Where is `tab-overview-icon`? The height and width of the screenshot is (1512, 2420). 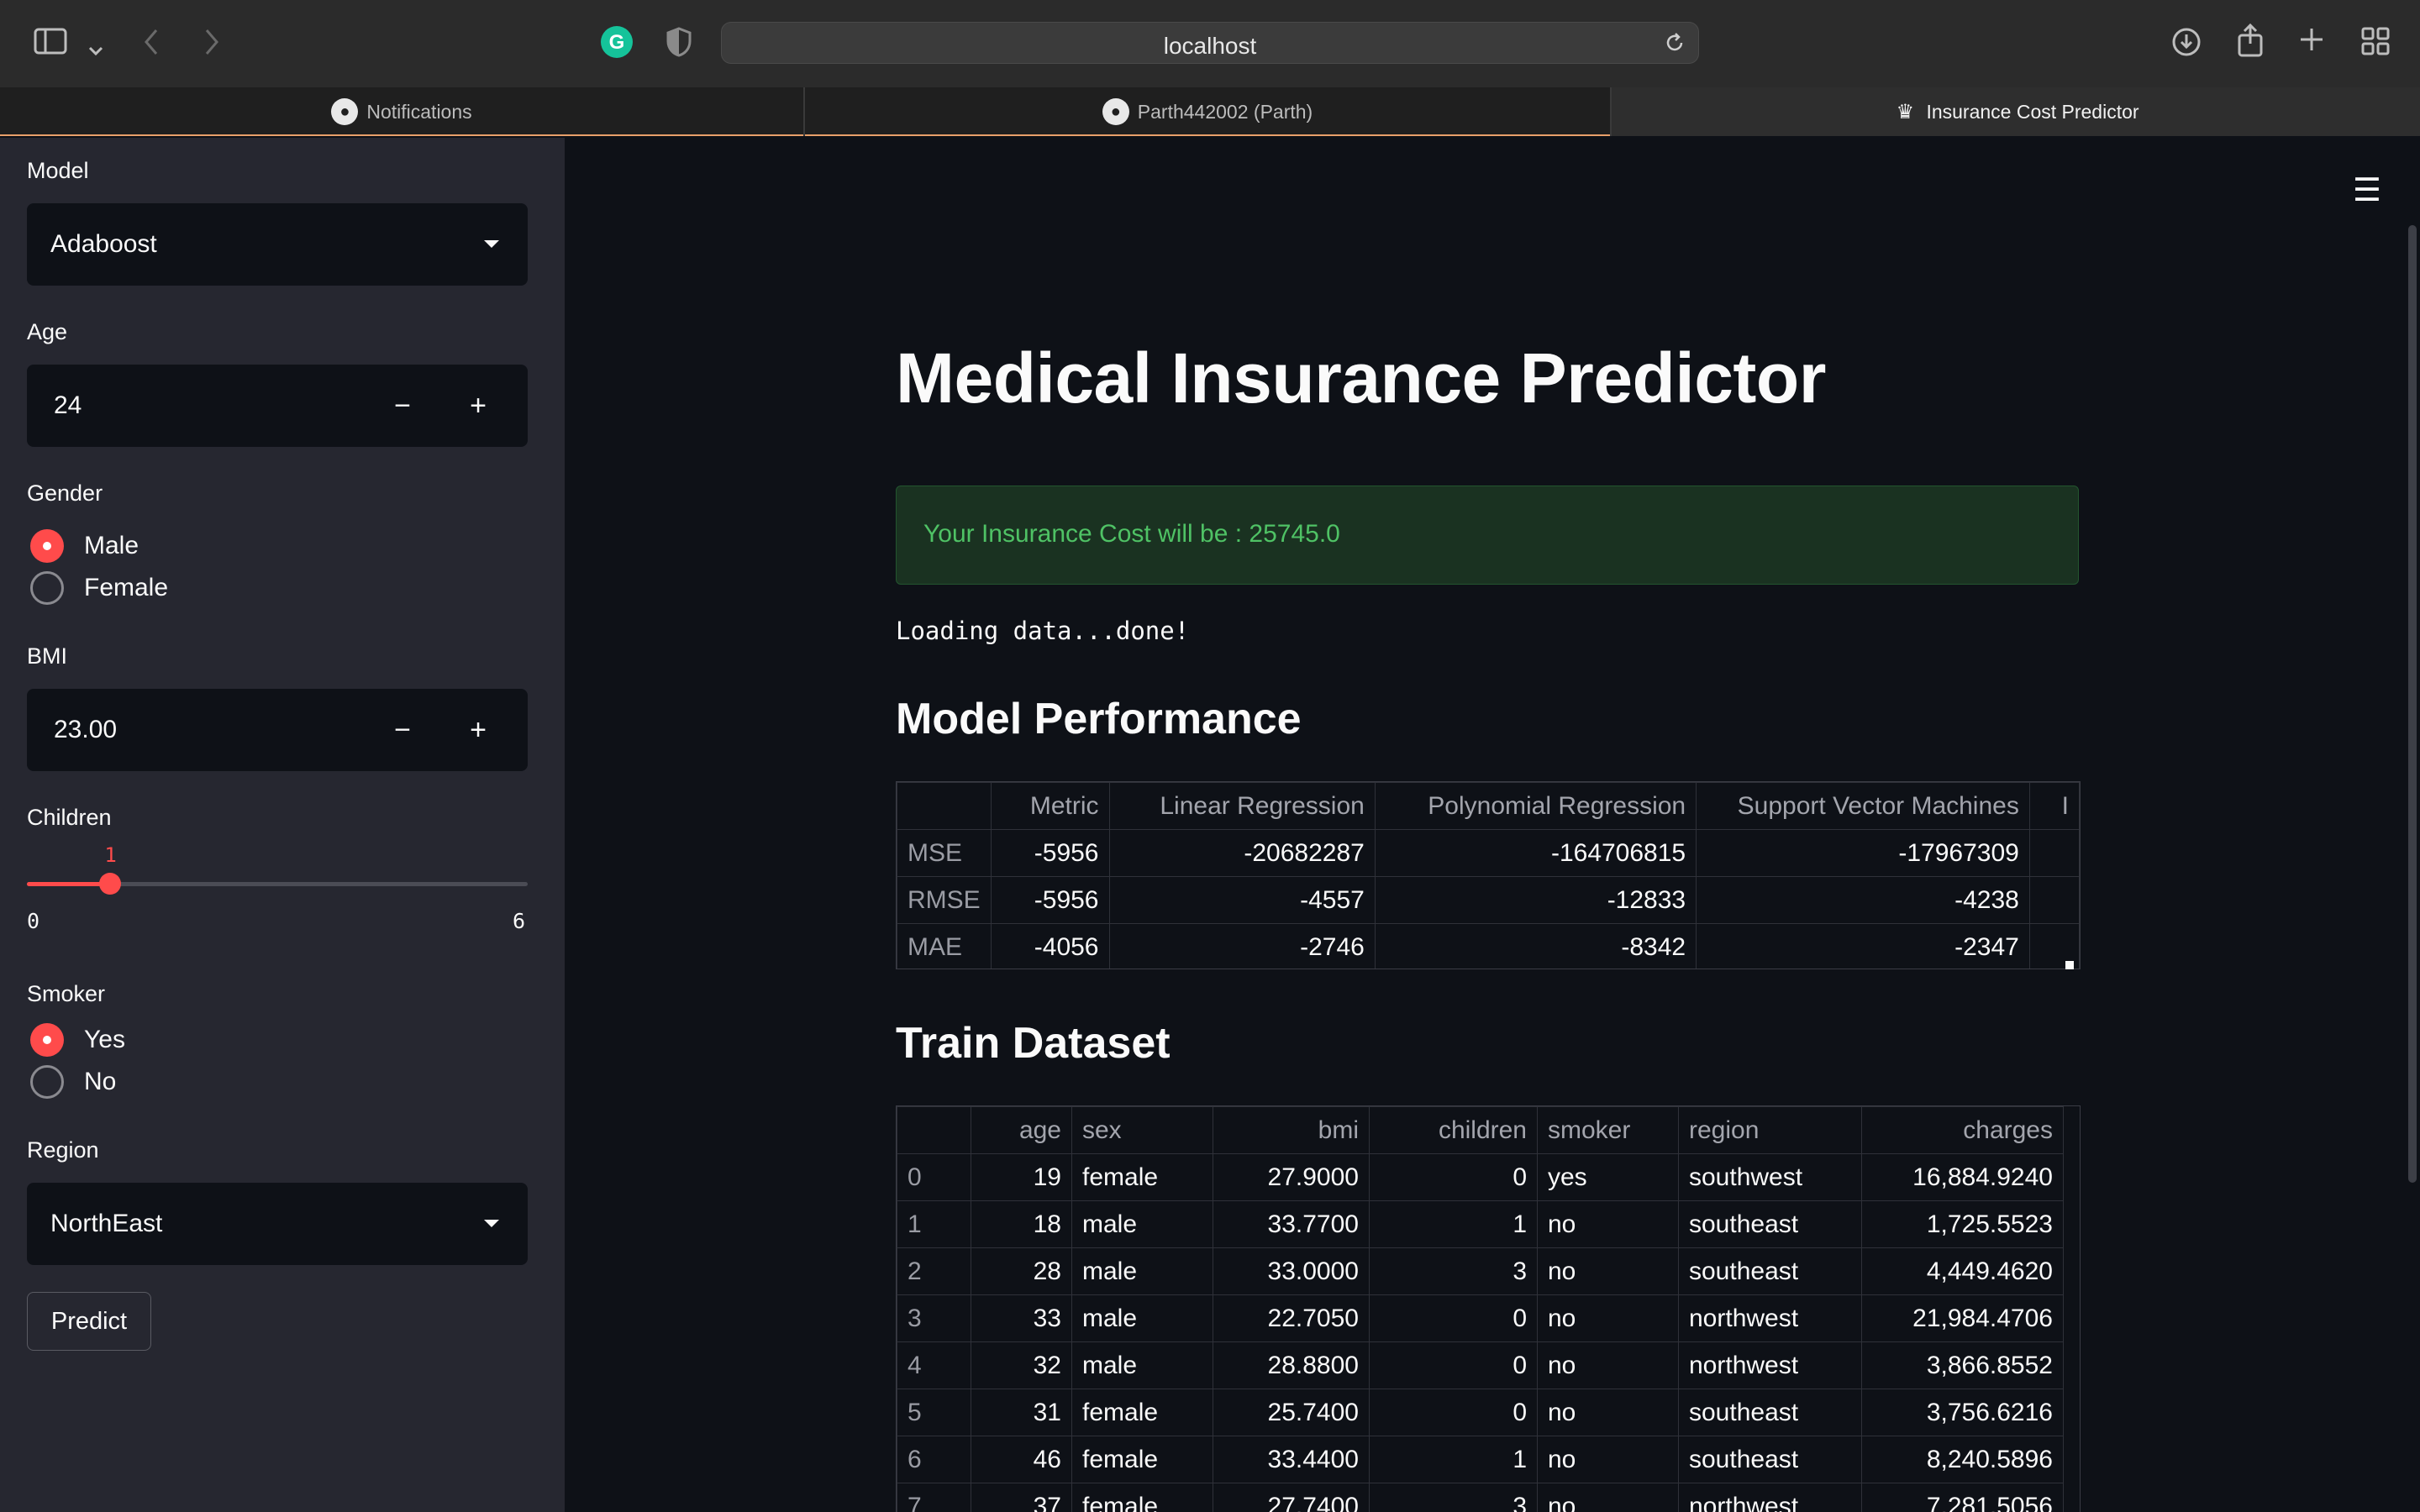
tab-overview-icon is located at coordinates (2375, 43).